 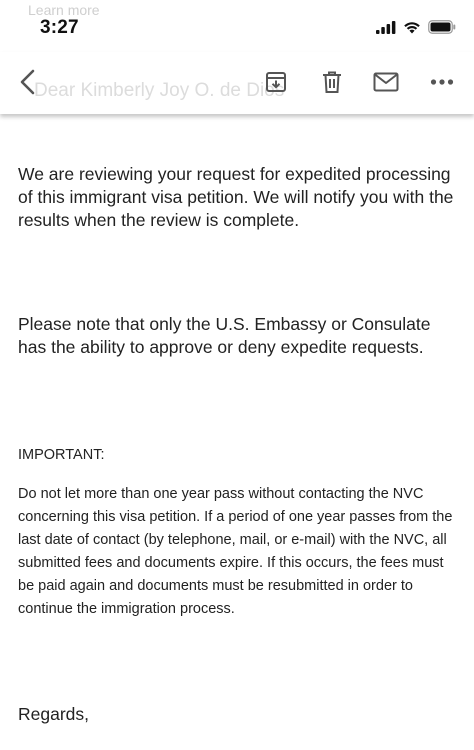 What do you see at coordinates (59, 27) in the screenshot?
I see `status-time: 3:27` at bounding box center [59, 27].